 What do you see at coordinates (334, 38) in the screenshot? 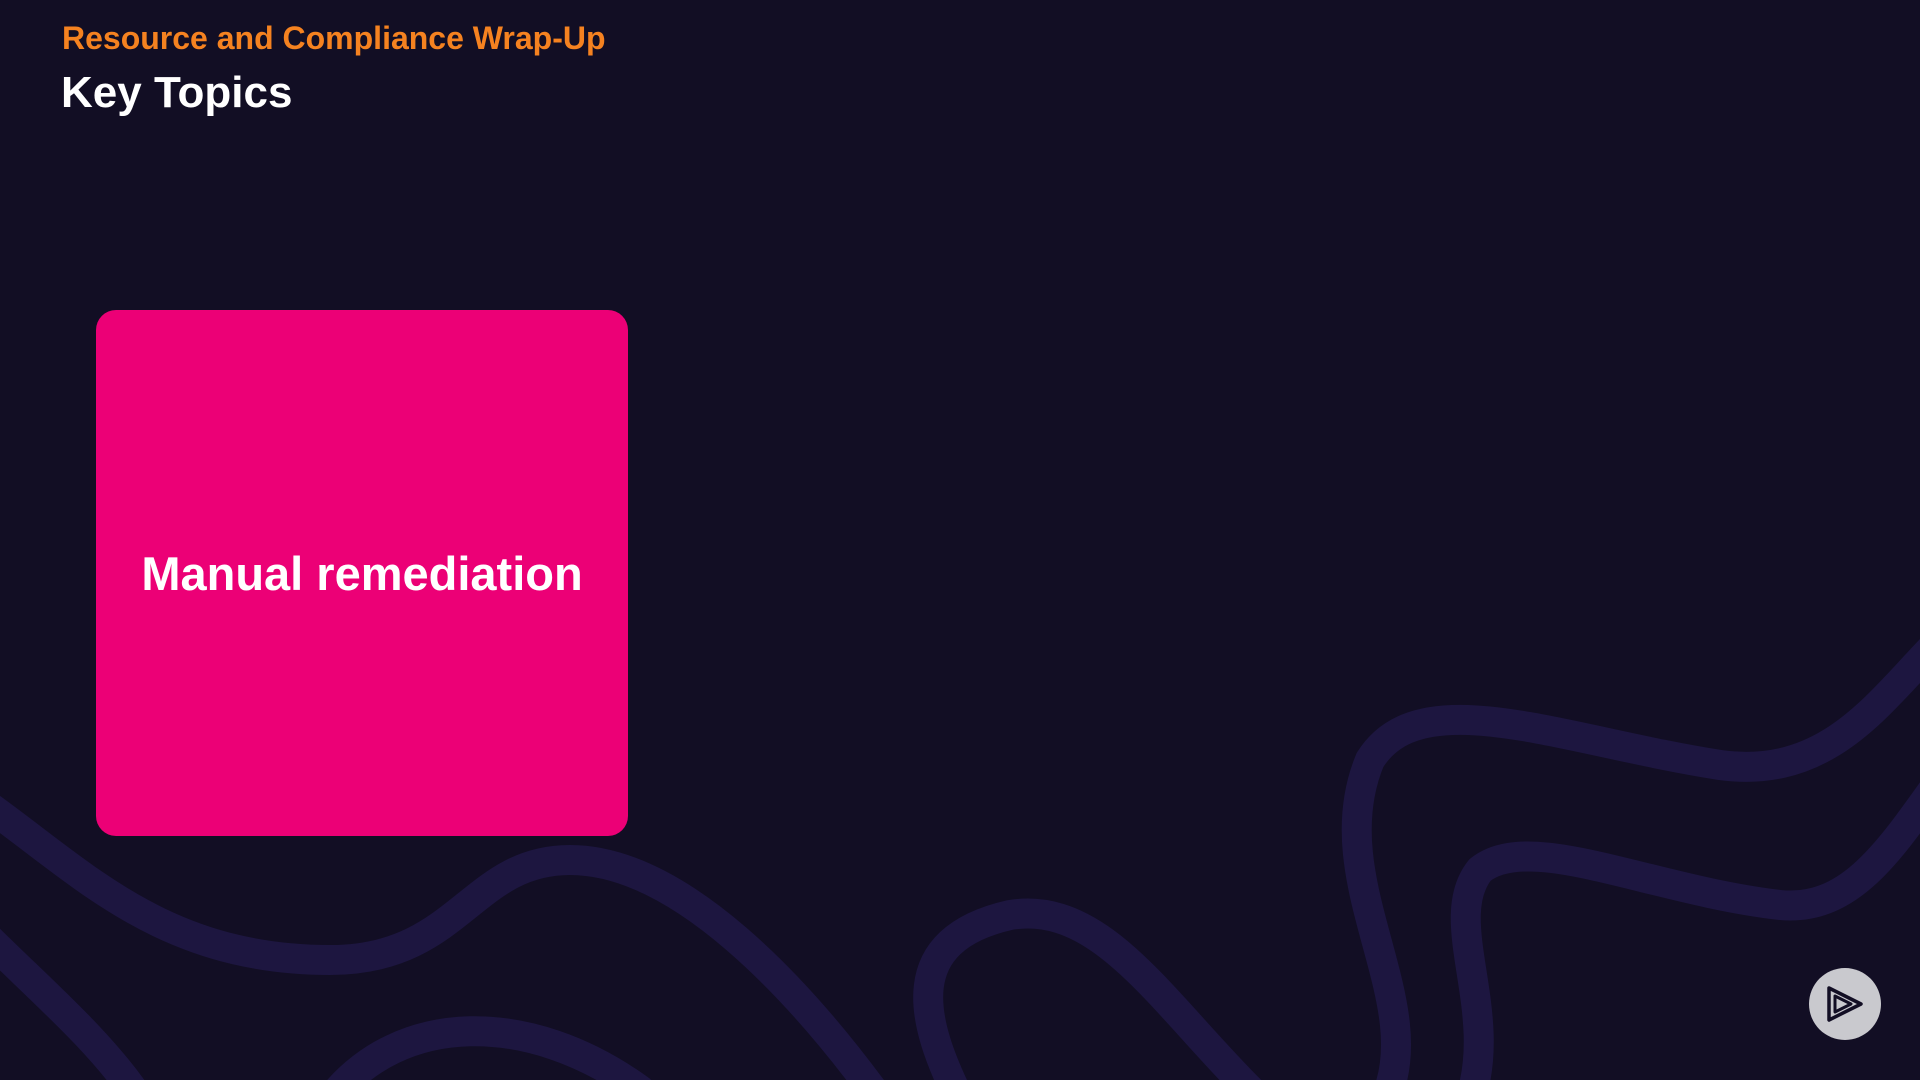
I see `section-subtitle: Resource and Compliance Wrap-Up` at bounding box center [334, 38].